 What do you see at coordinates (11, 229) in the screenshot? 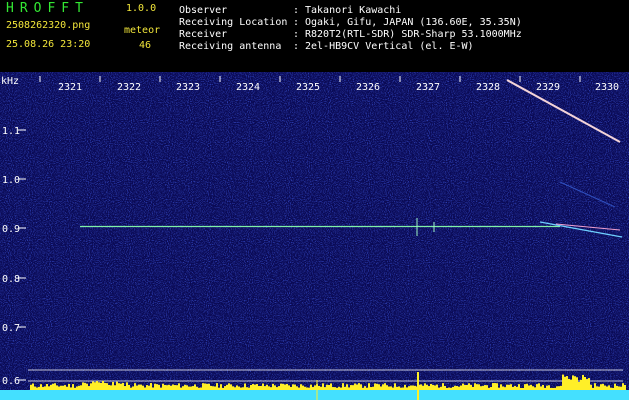
I see `freq-label: 0.9` at bounding box center [11, 229].